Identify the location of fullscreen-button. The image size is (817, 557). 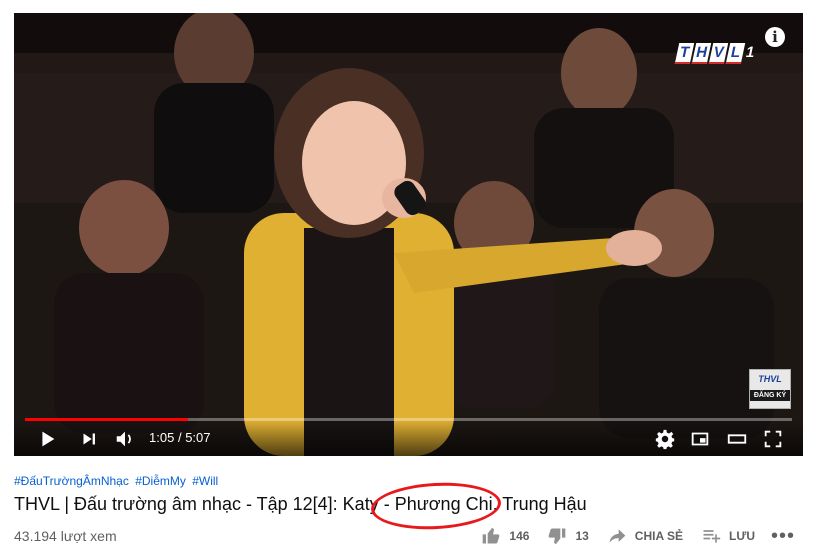
(773, 439).